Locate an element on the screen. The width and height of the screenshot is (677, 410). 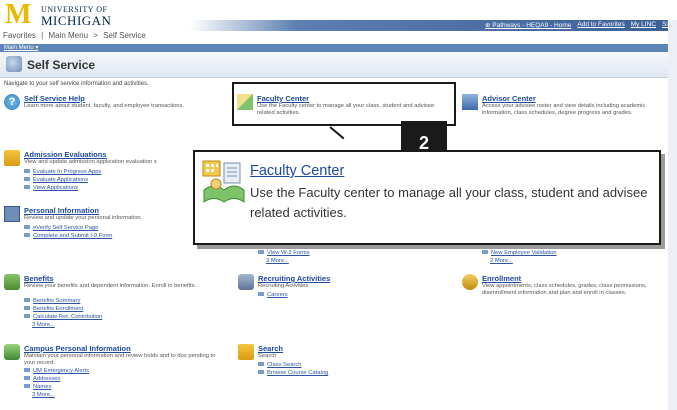
callout-connector is located at coordinates (337, 133).